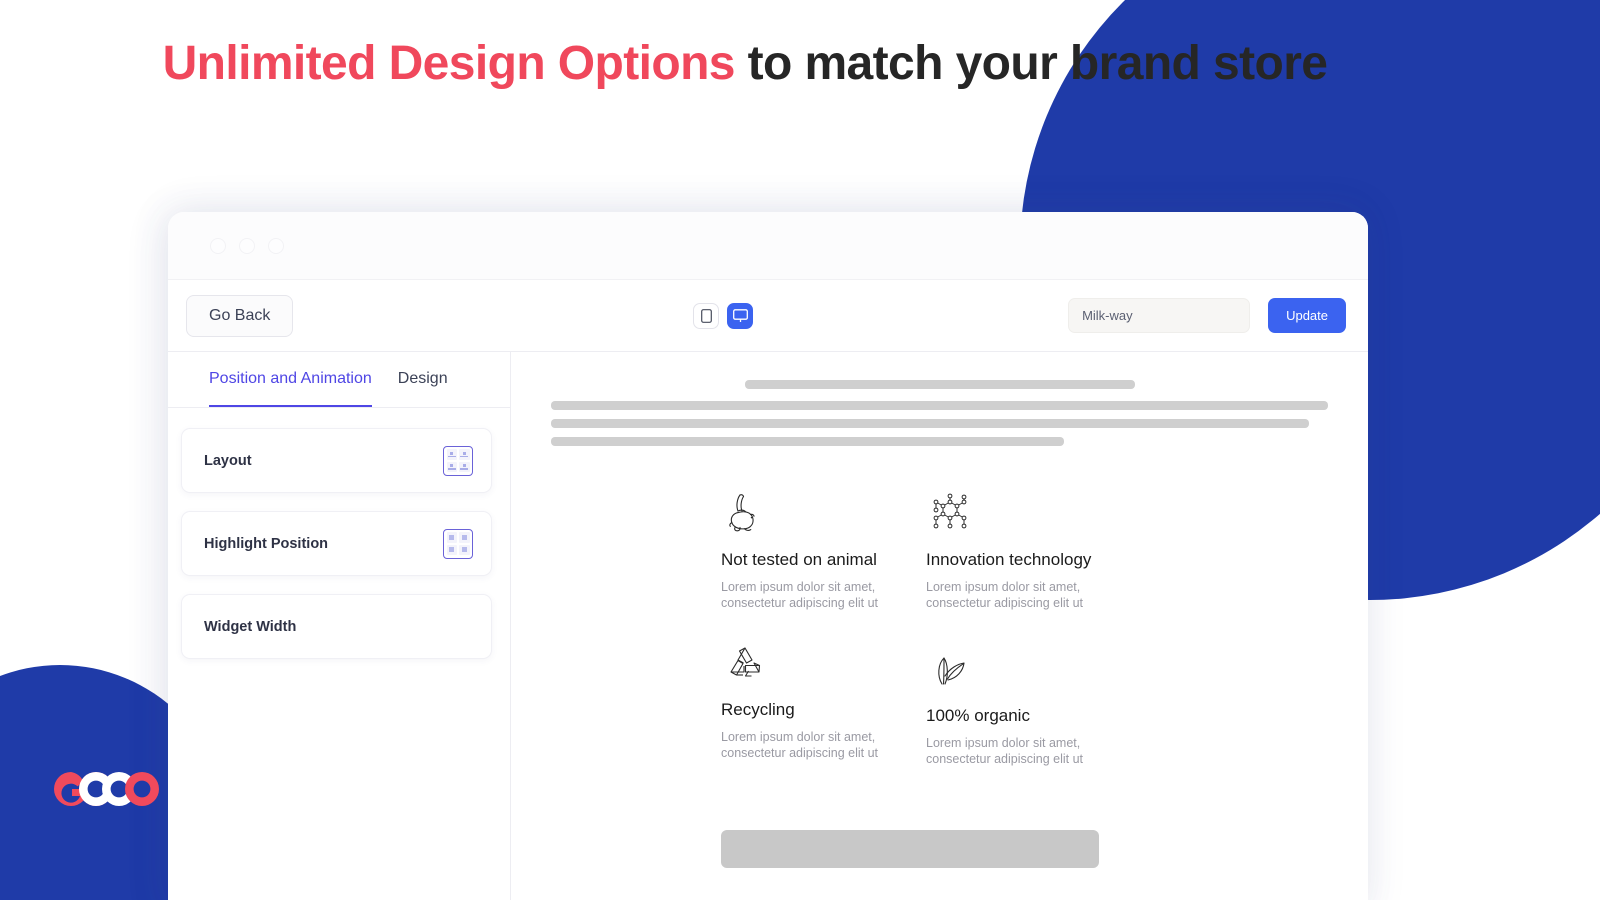 The width and height of the screenshot is (1600, 900). I want to click on rabbit-icon, so click(823, 514).